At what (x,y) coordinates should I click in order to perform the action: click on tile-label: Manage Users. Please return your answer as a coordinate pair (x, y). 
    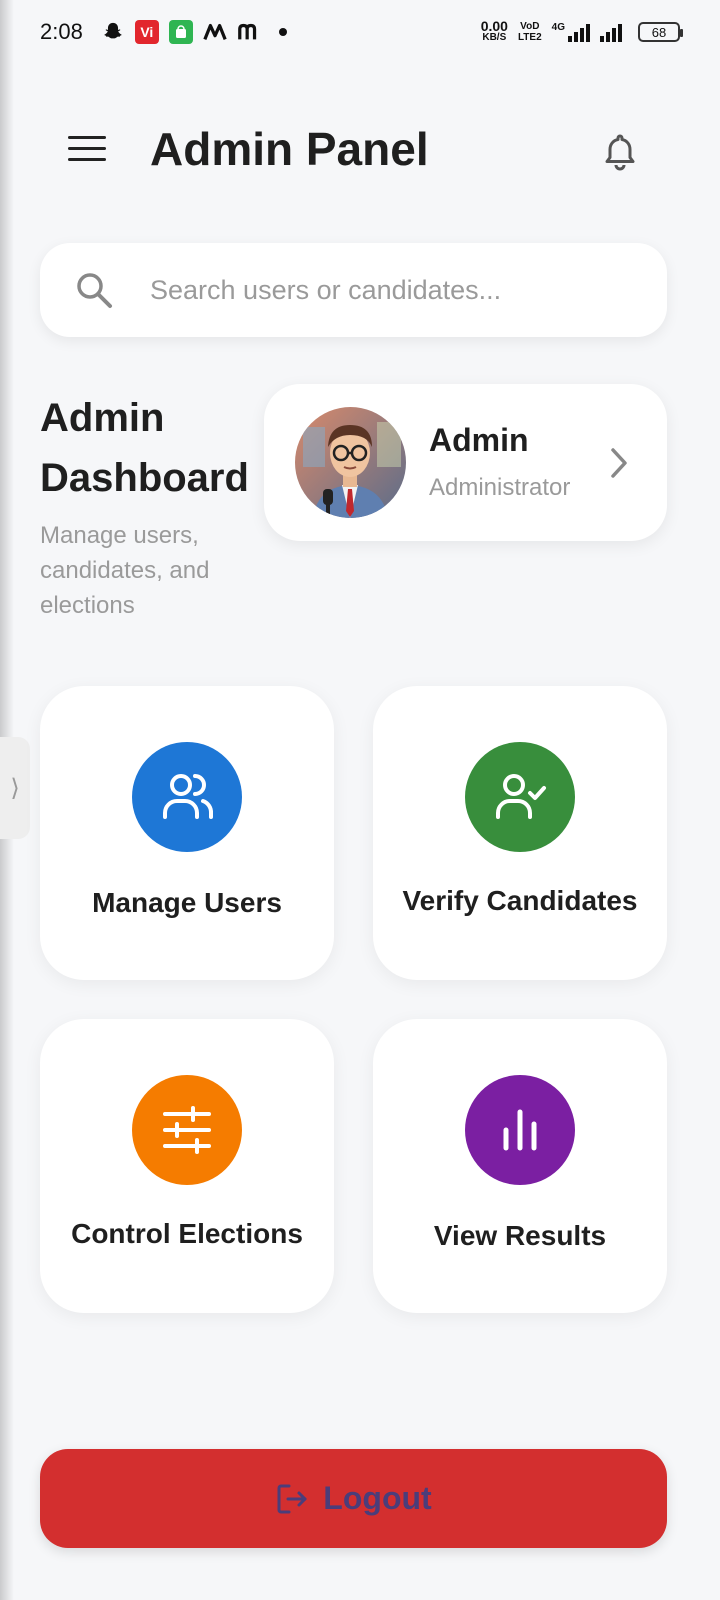
    Looking at the image, I should click on (187, 902).